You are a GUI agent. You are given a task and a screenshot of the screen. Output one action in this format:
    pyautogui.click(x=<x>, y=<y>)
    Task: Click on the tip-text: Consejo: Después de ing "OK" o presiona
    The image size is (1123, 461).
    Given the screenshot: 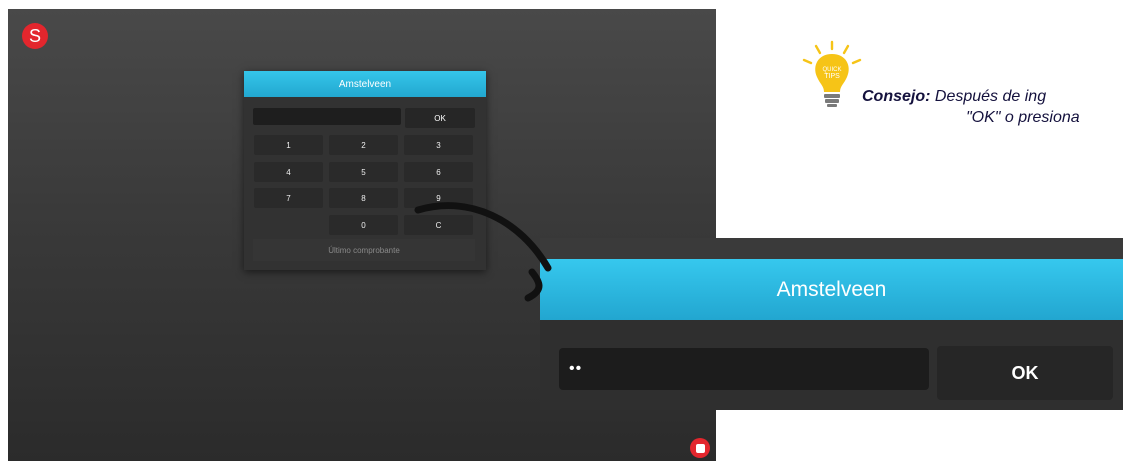 What is the action you would take?
    pyautogui.click(x=992, y=107)
    